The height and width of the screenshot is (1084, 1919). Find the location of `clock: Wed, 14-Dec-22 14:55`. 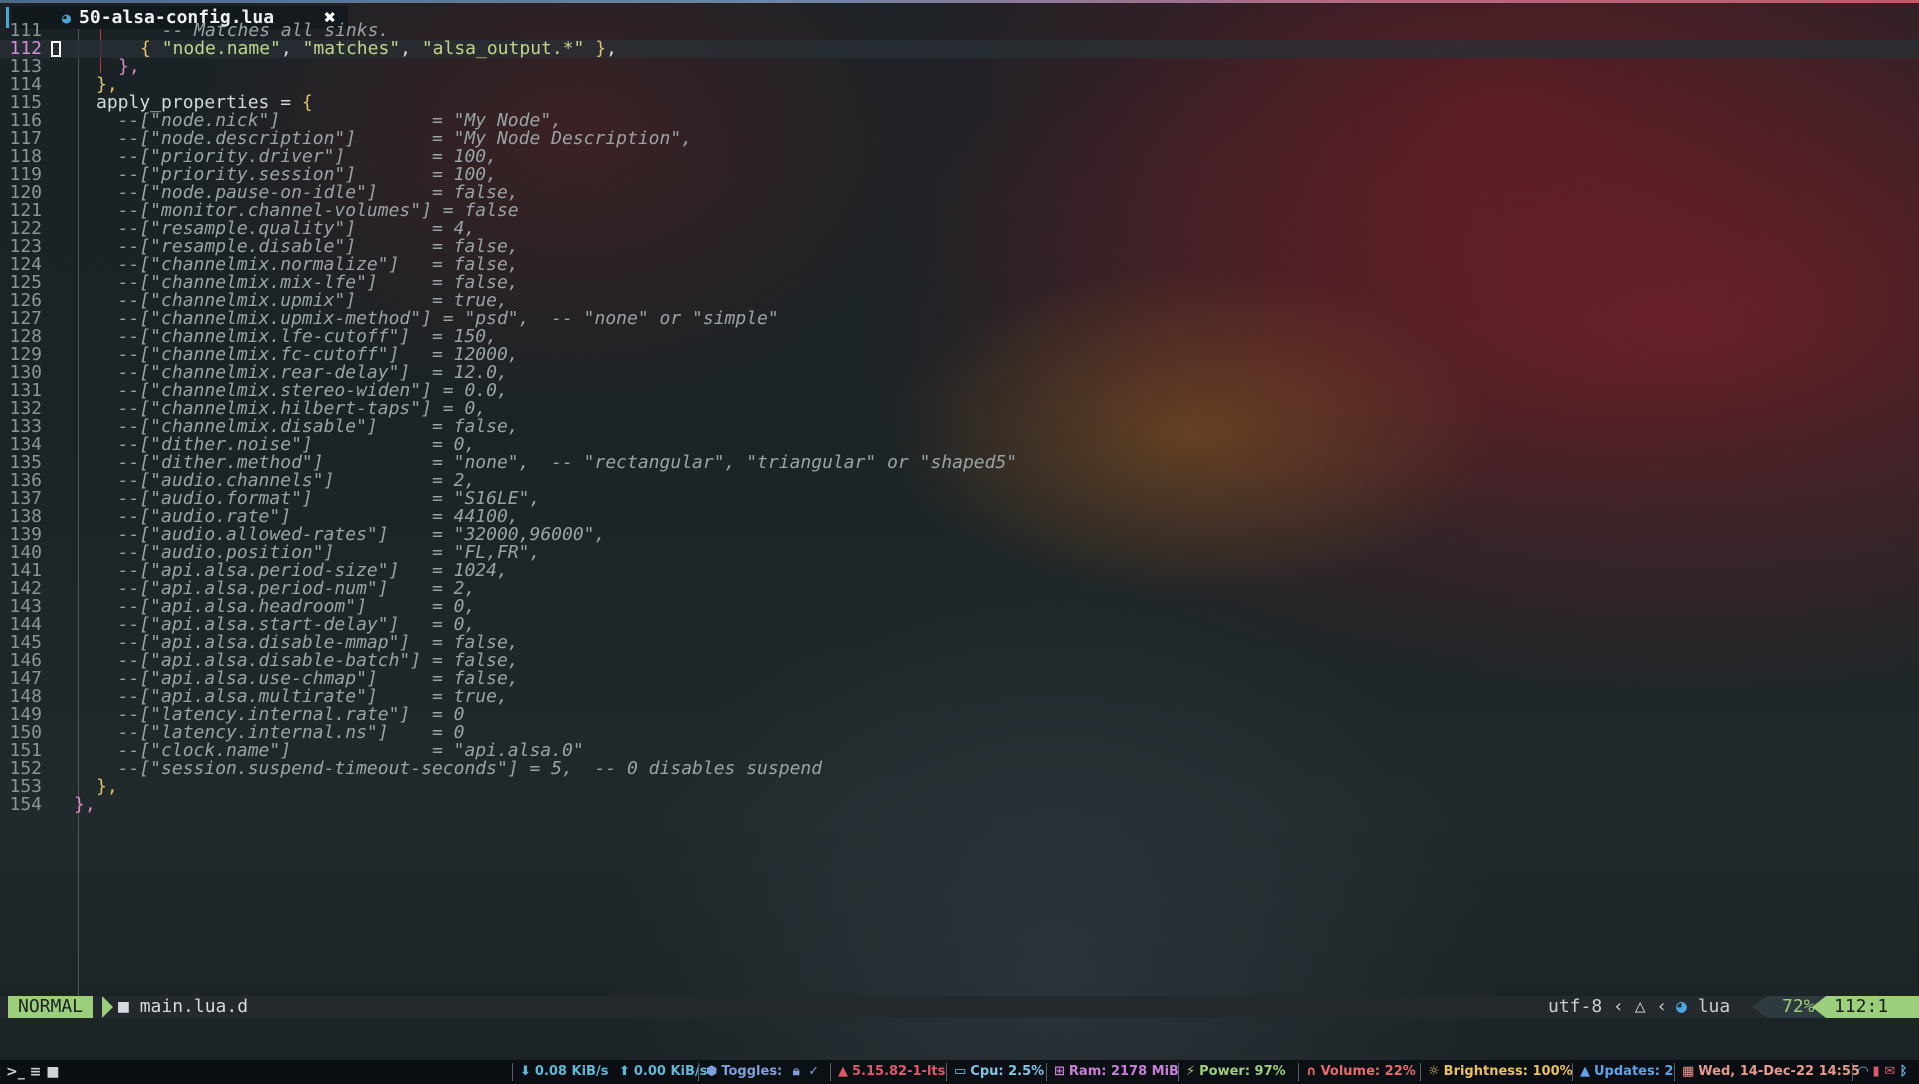

clock: Wed, 14-Dec-22 14:55 is located at coordinates (1779, 1071).